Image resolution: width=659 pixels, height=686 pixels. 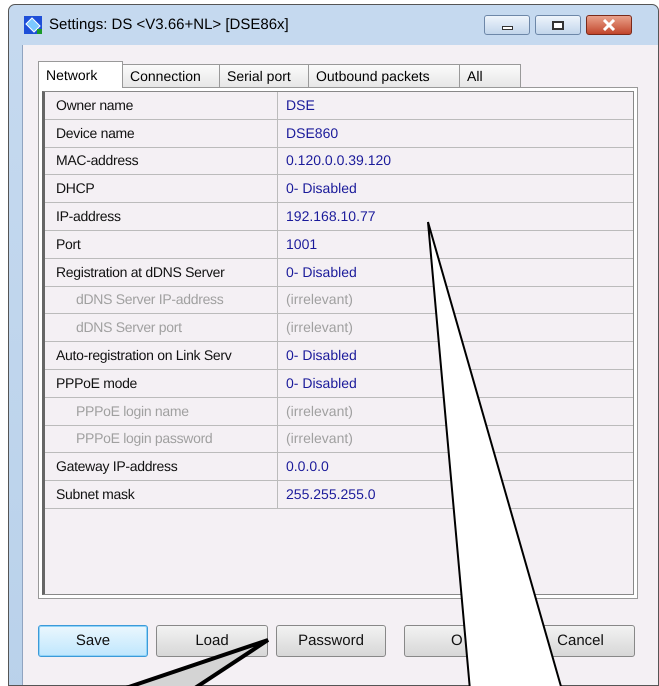 I want to click on maximize-button, so click(x=558, y=25).